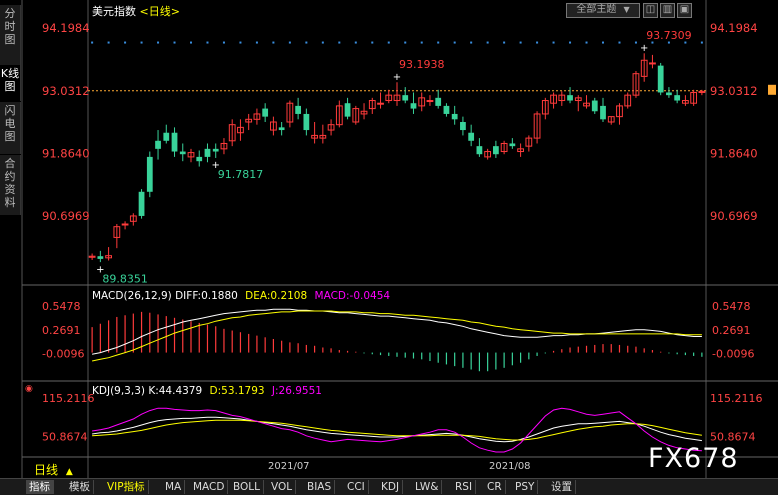 The height and width of the screenshot is (495, 778). Describe the element at coordinates (772, 89) in the screenshot. I see `current-price-marker` at that location.